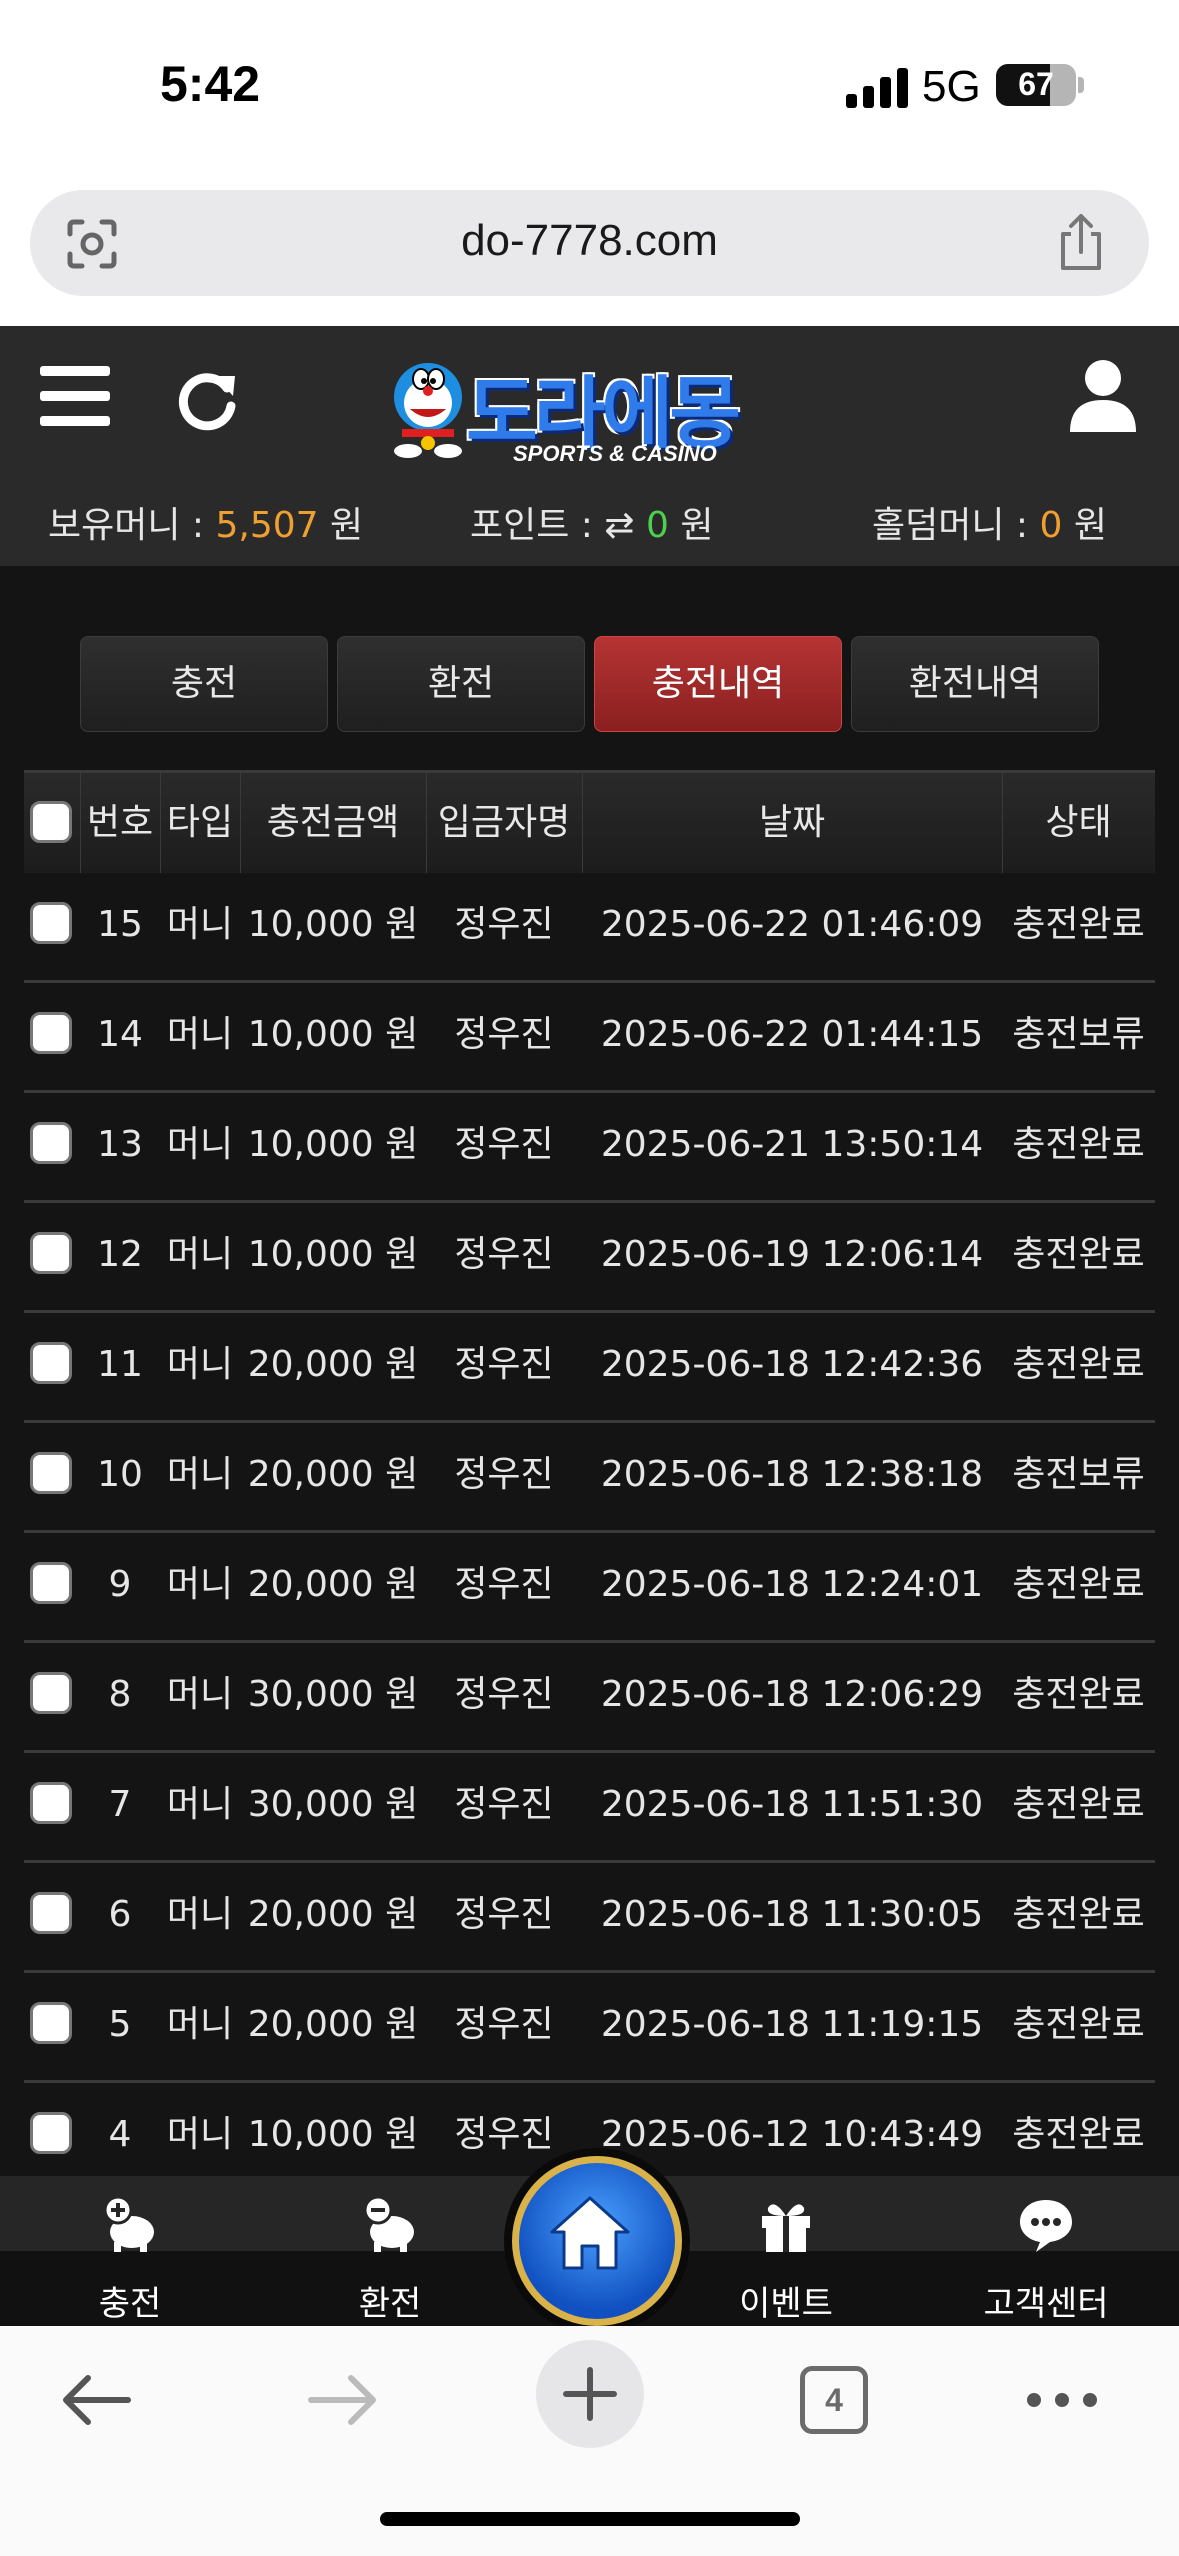 This screenshot has height=2556, width=1179. I want to click on tab-withdraw-history: 환전내역, so click(975, 684).